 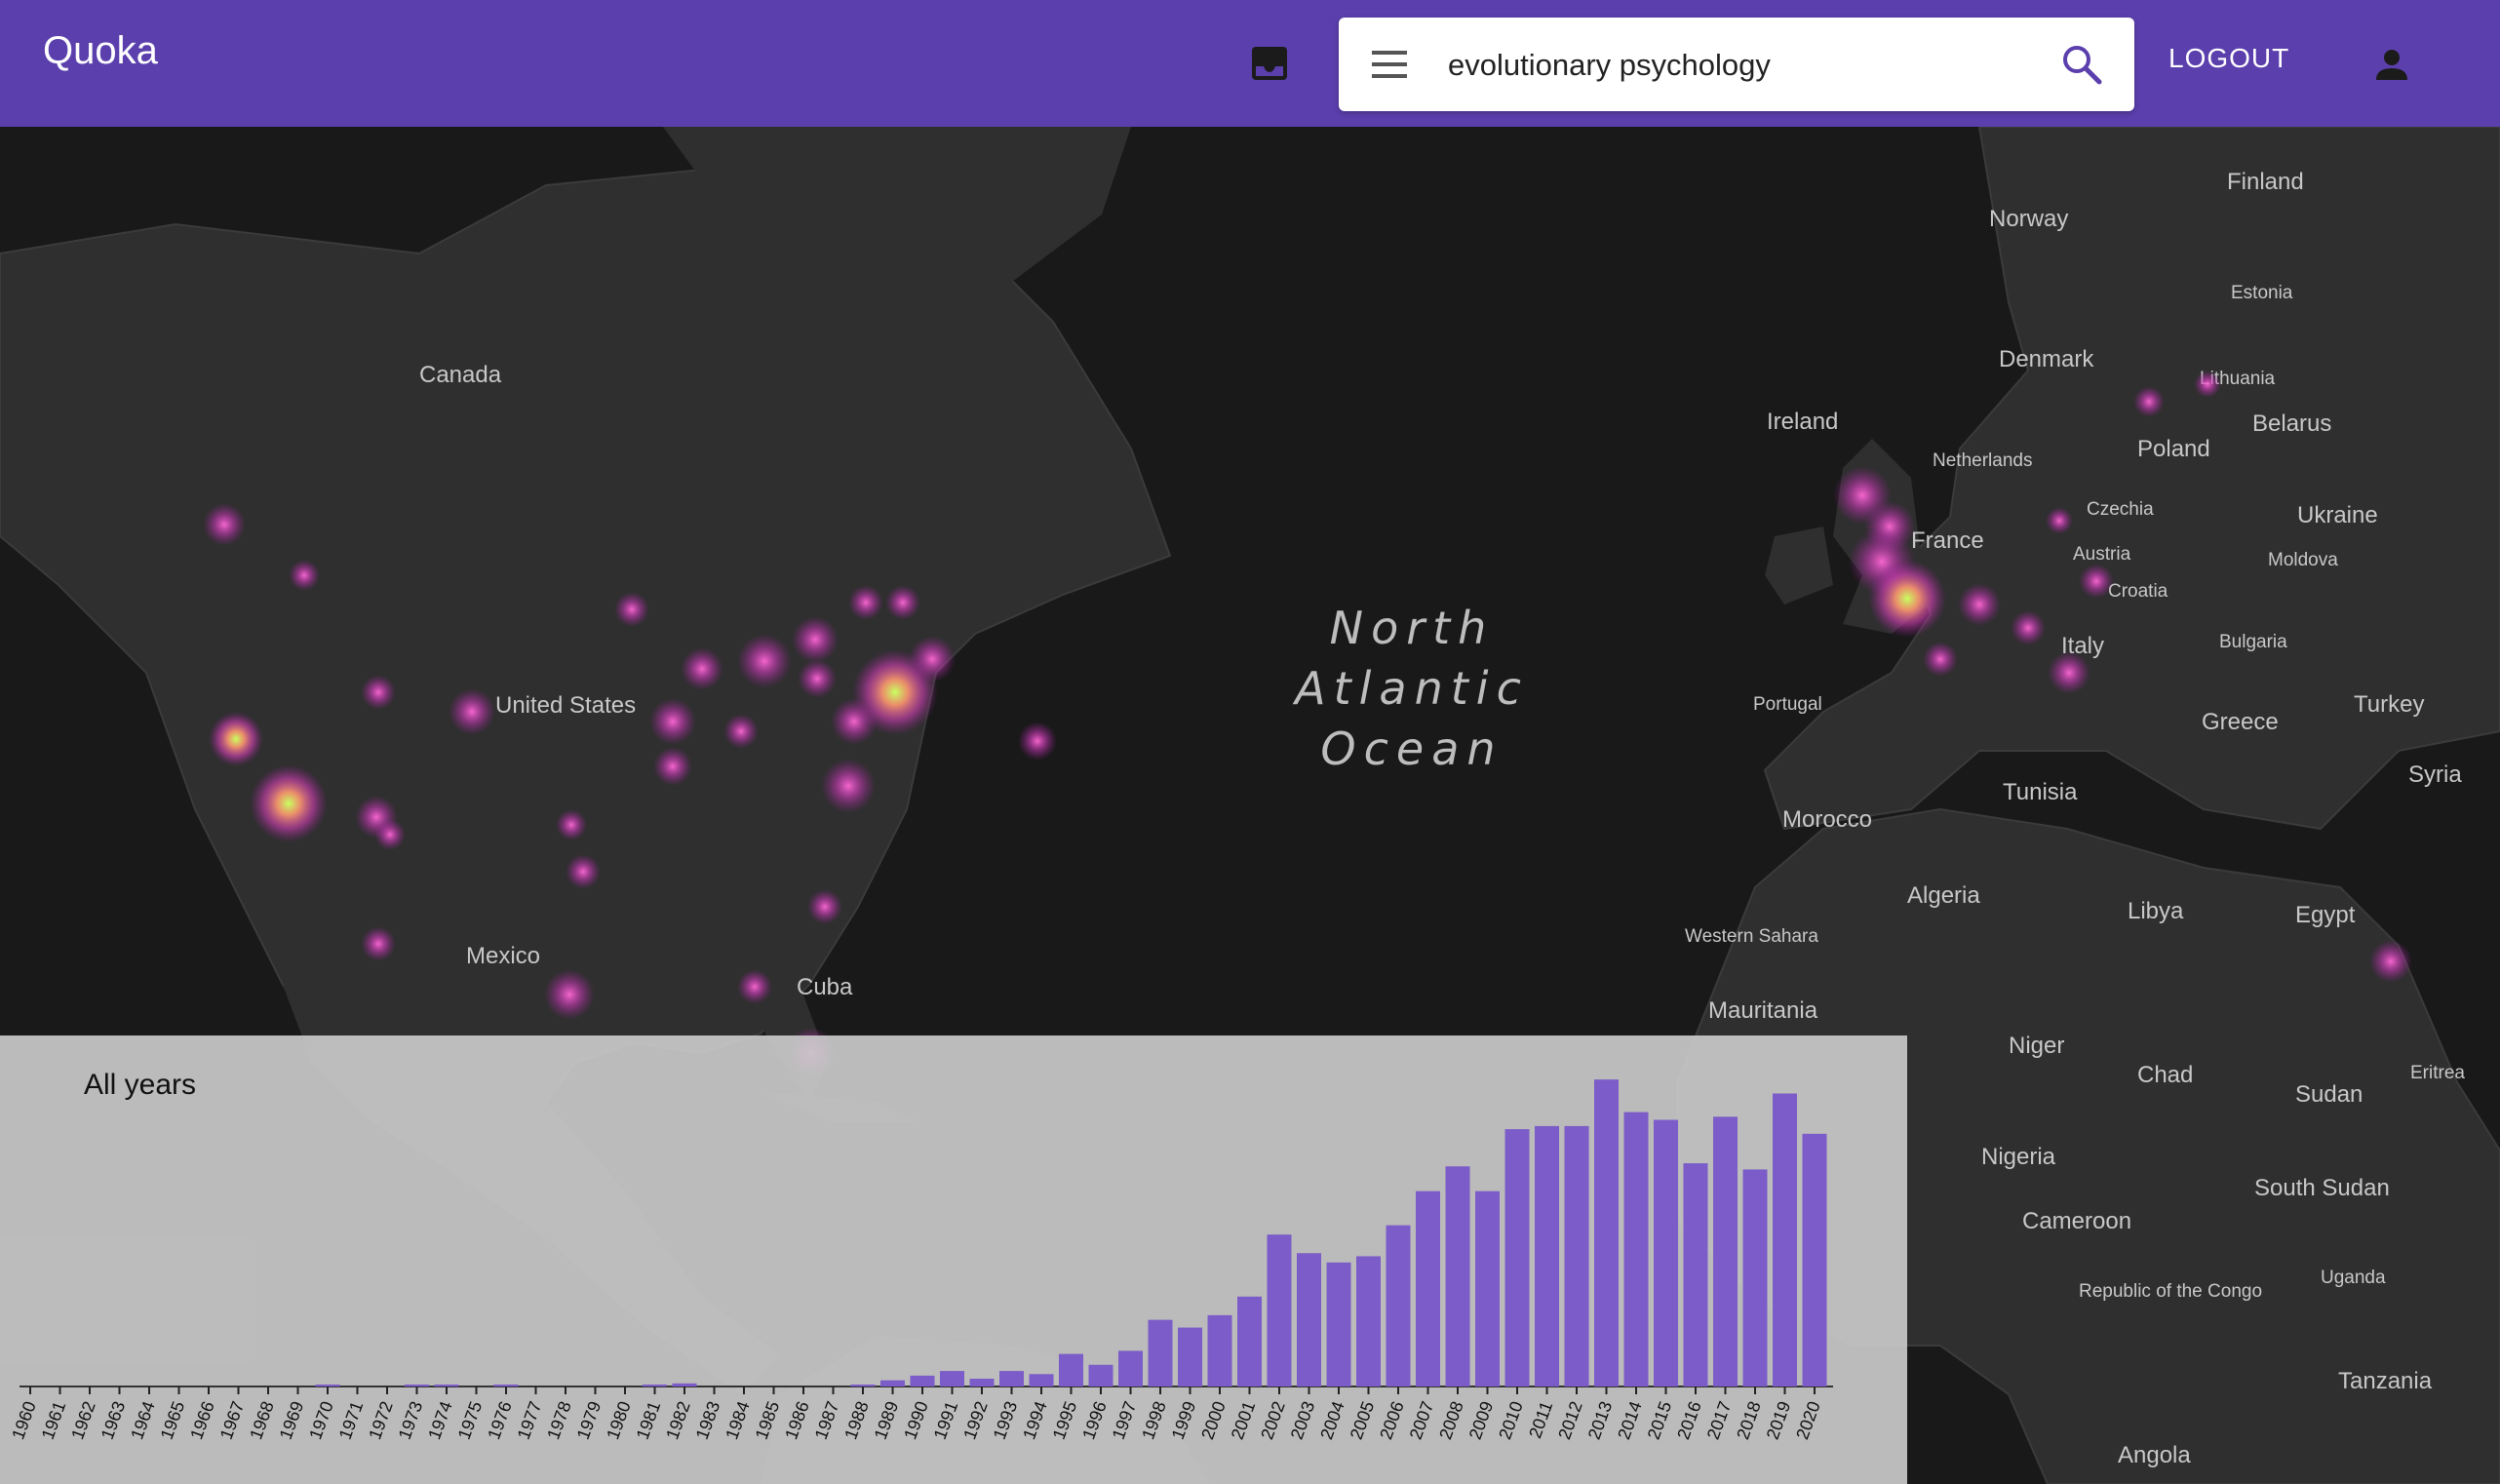 I want to click on map-label: Czechia, so click(x=2121, y=509).